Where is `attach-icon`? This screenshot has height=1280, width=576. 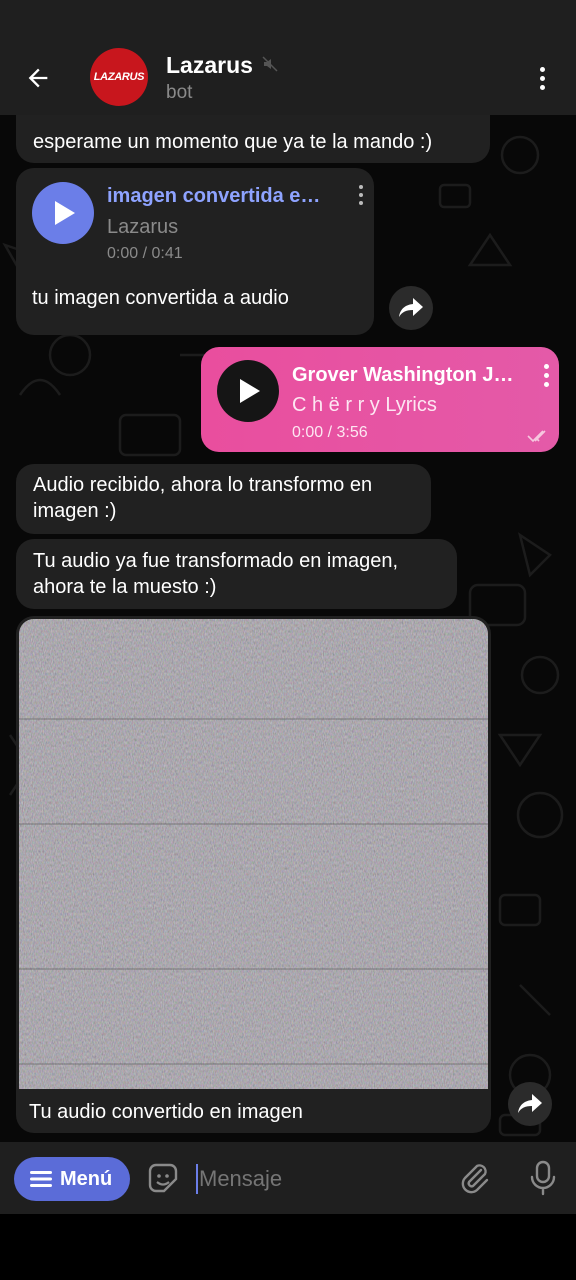
attach-icon is located at coordinates (475, 1179).